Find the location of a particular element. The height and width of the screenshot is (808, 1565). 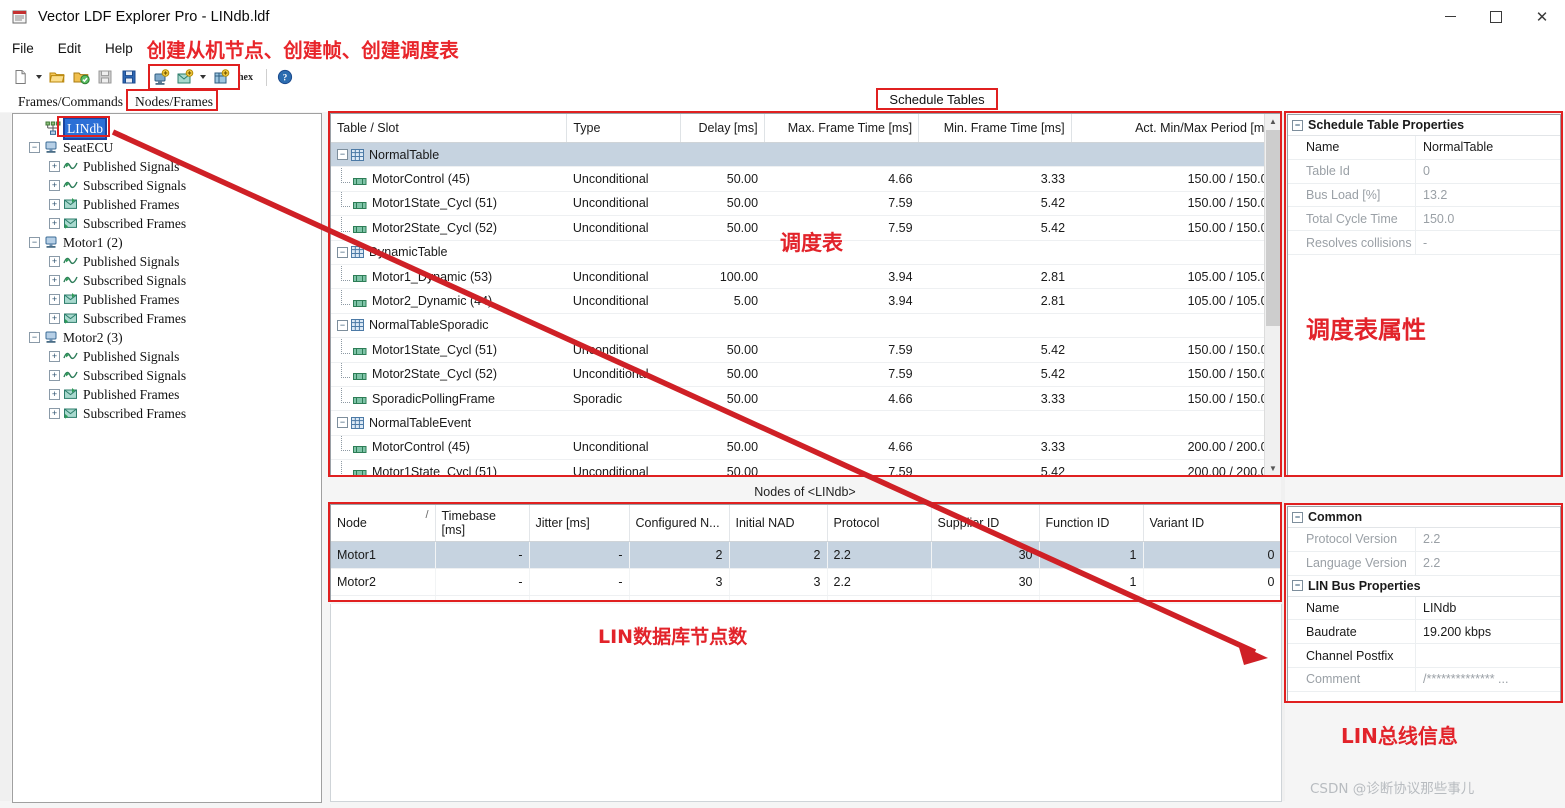

property-row: Baudrate 19.200 kbps is located at coordinates (1424, 632).